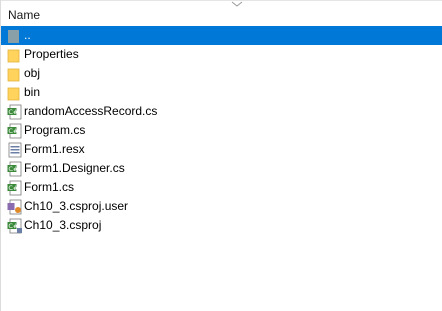 The image size is (442, 311). I want to click on file-name: Form1.Designer.cs, so click(74, 168).